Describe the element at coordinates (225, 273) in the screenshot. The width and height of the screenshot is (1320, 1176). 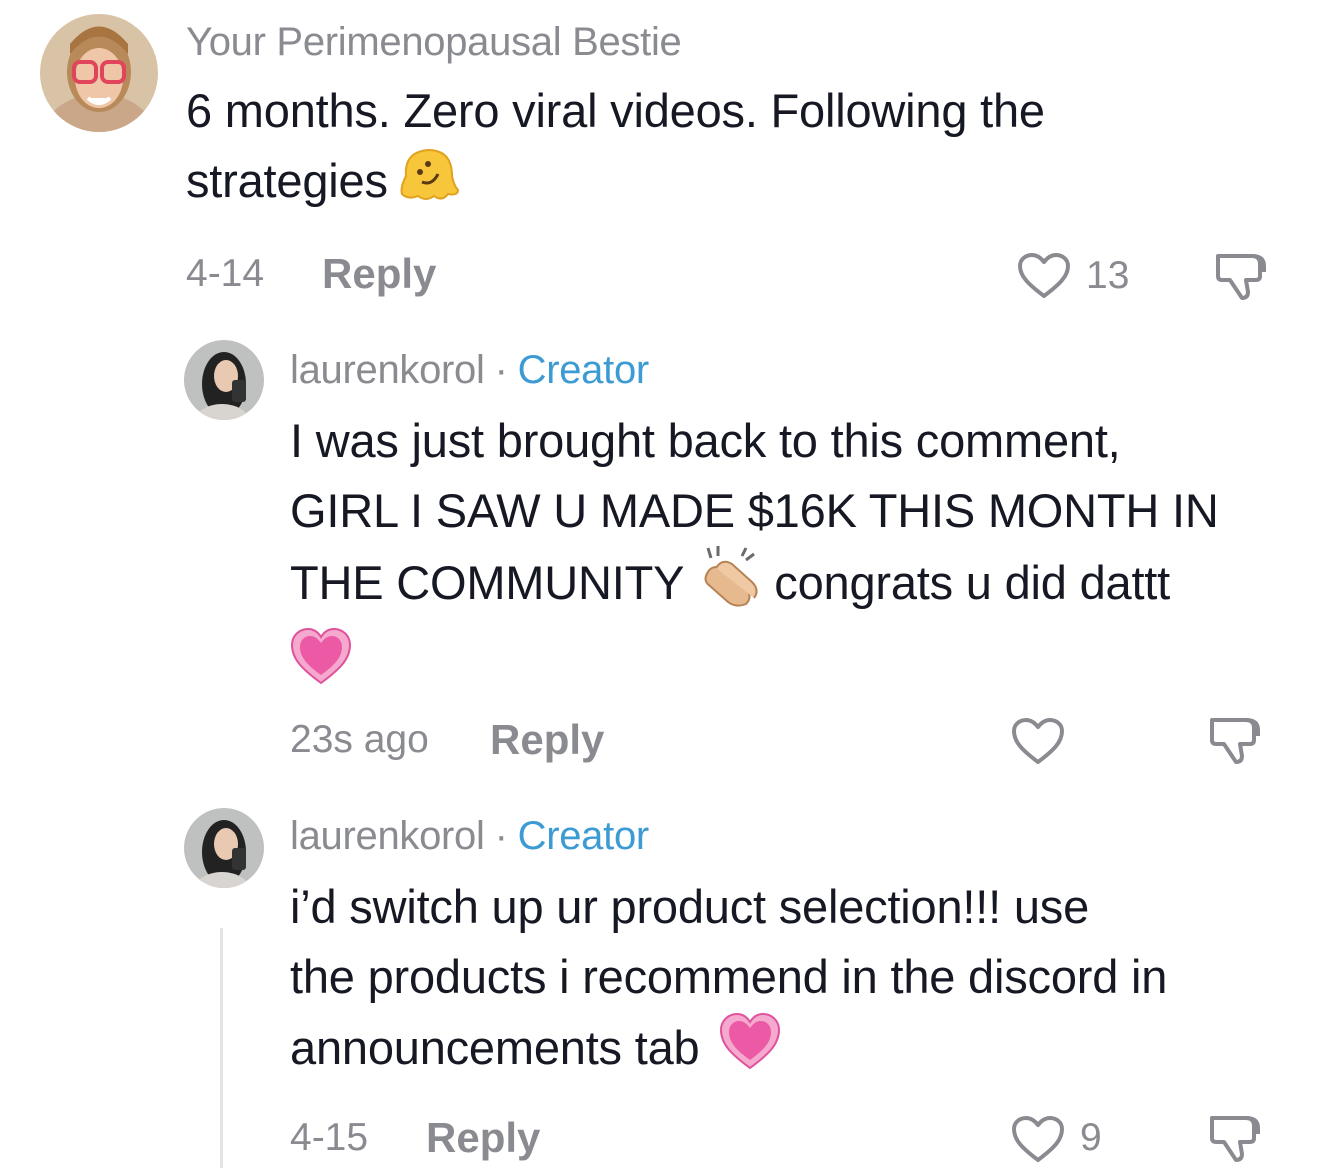
I see `comment-date: 4-14` at that location.